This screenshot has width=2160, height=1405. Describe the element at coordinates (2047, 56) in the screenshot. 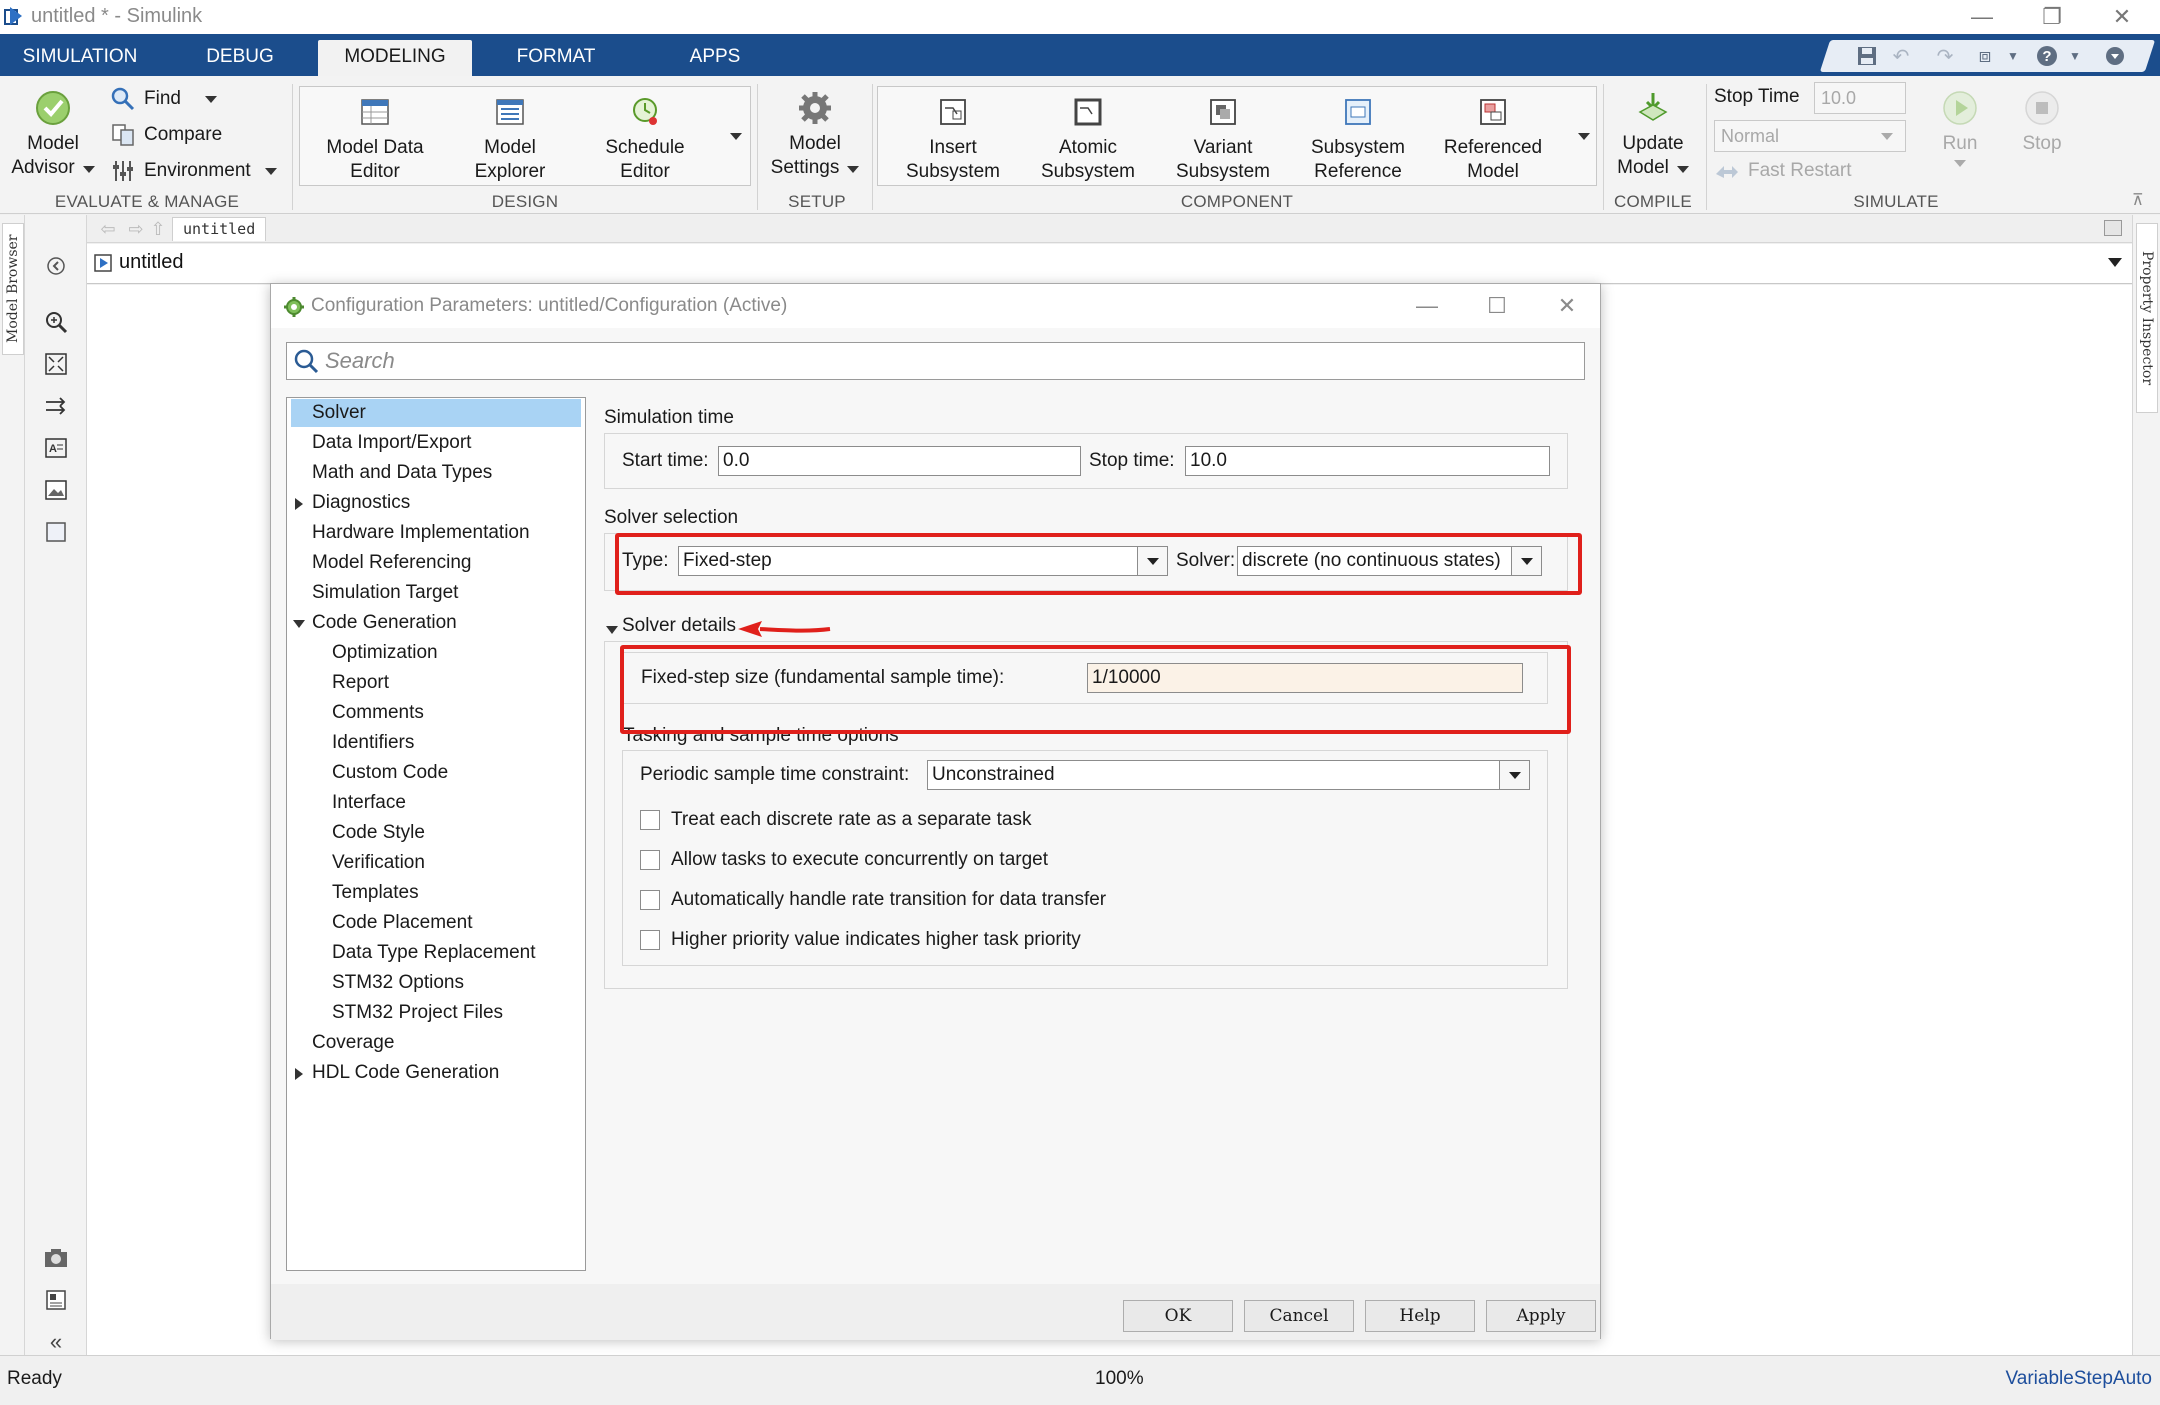

I see `help-icon: ?` at that location.